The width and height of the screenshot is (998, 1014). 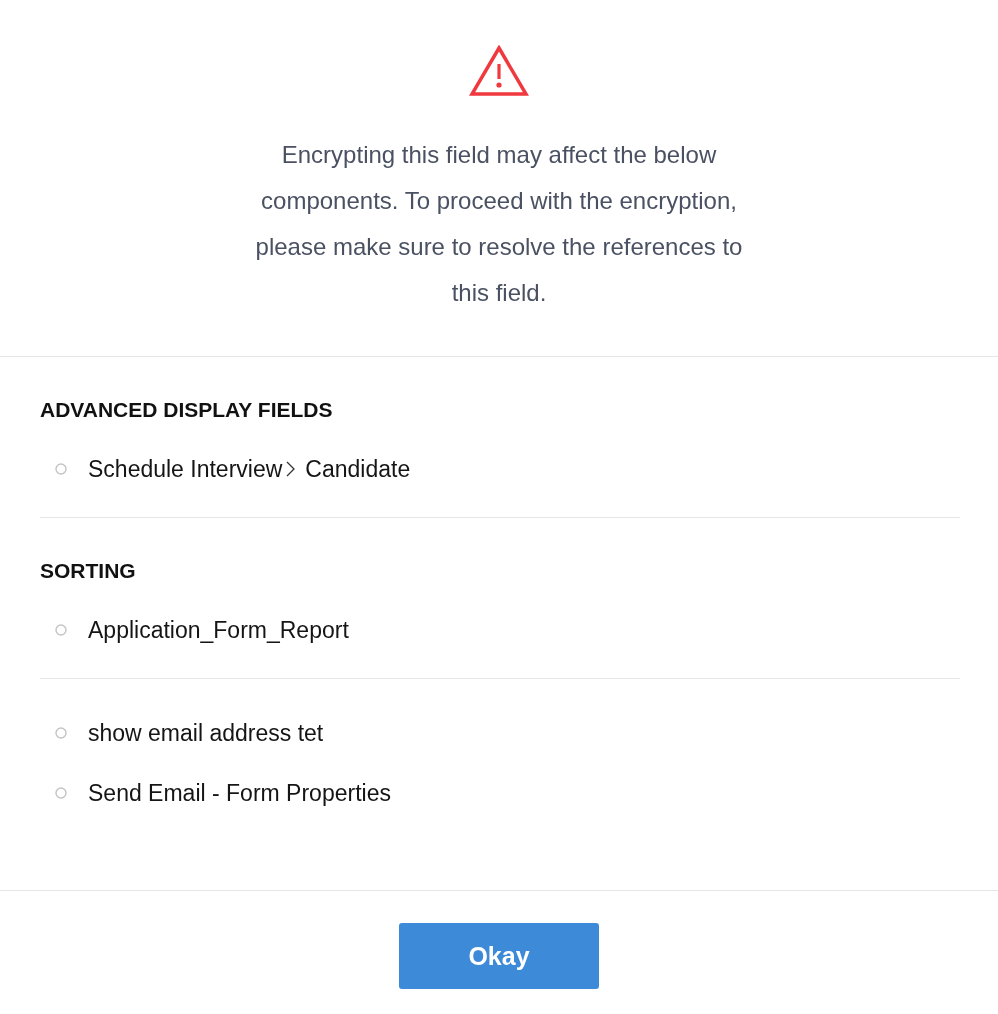 I want to click on warning-message: Encrypting this field may affect the below components. To proceed with the encryption, please make sure to resolve the references to this field., so click(x=499, y=224).